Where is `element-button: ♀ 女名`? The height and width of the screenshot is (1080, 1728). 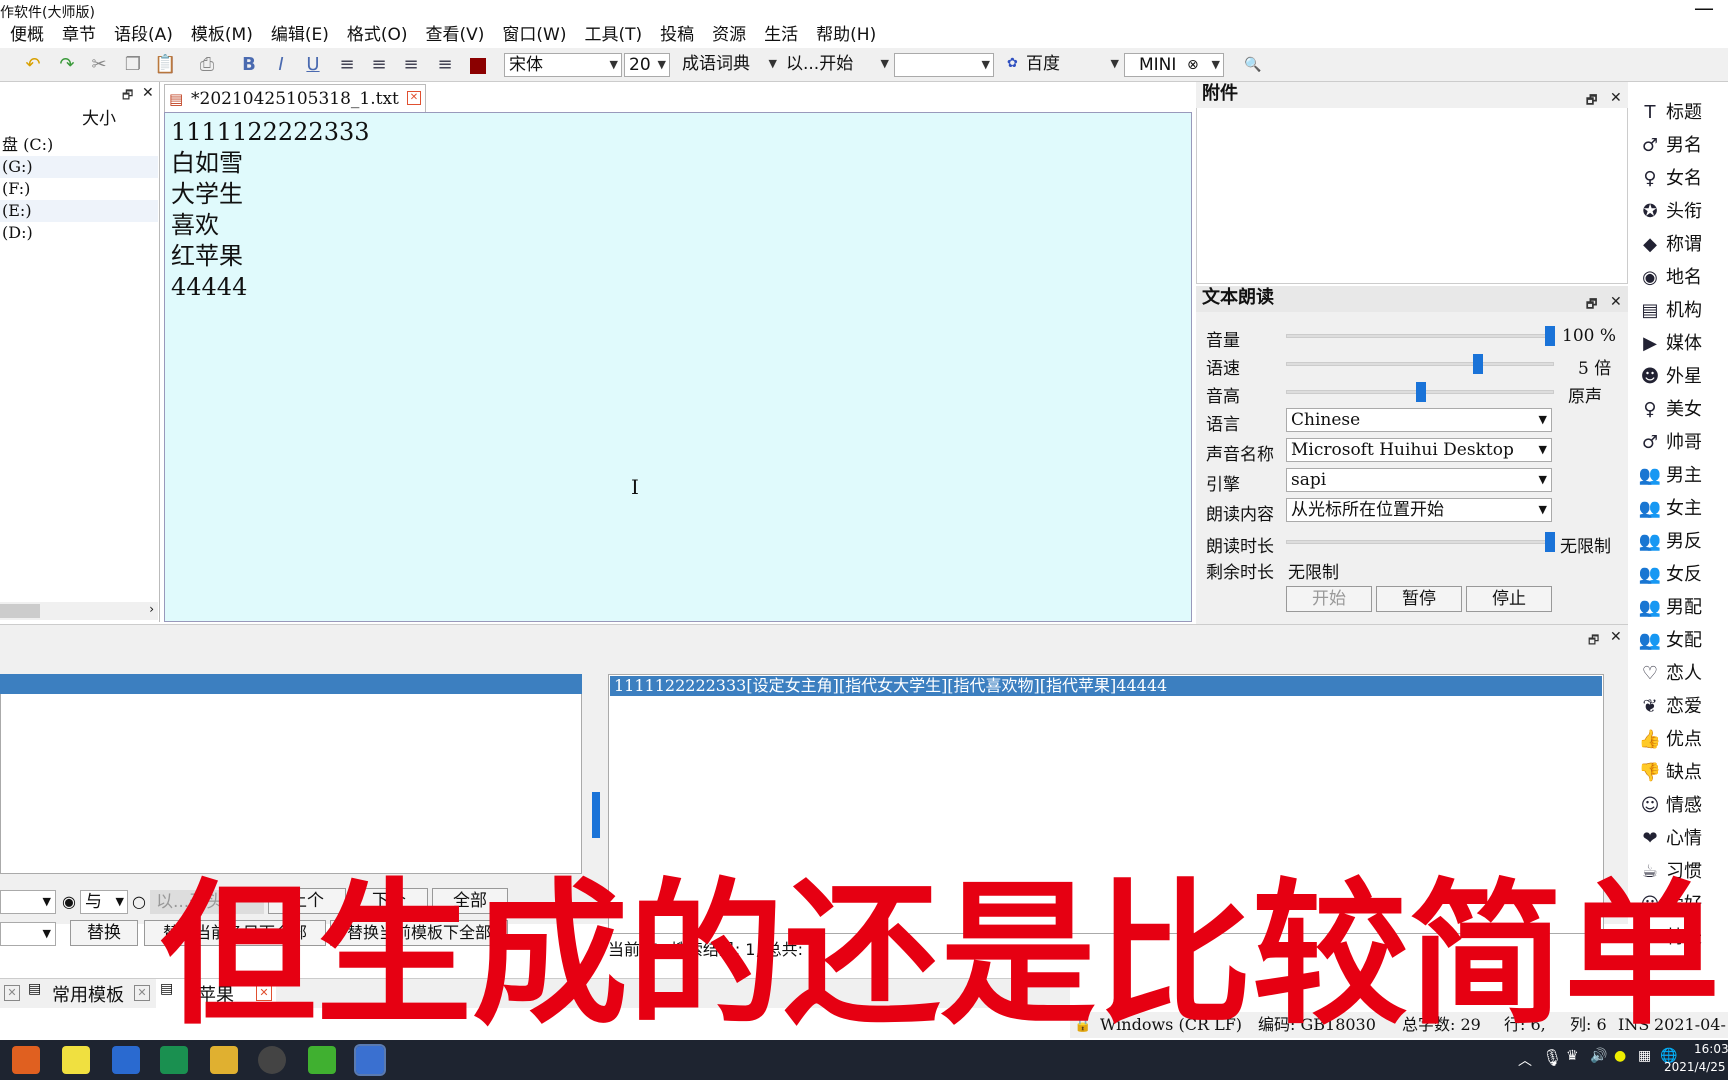
element-button: ♀ 女名 is located at coordinates (1670, 179).